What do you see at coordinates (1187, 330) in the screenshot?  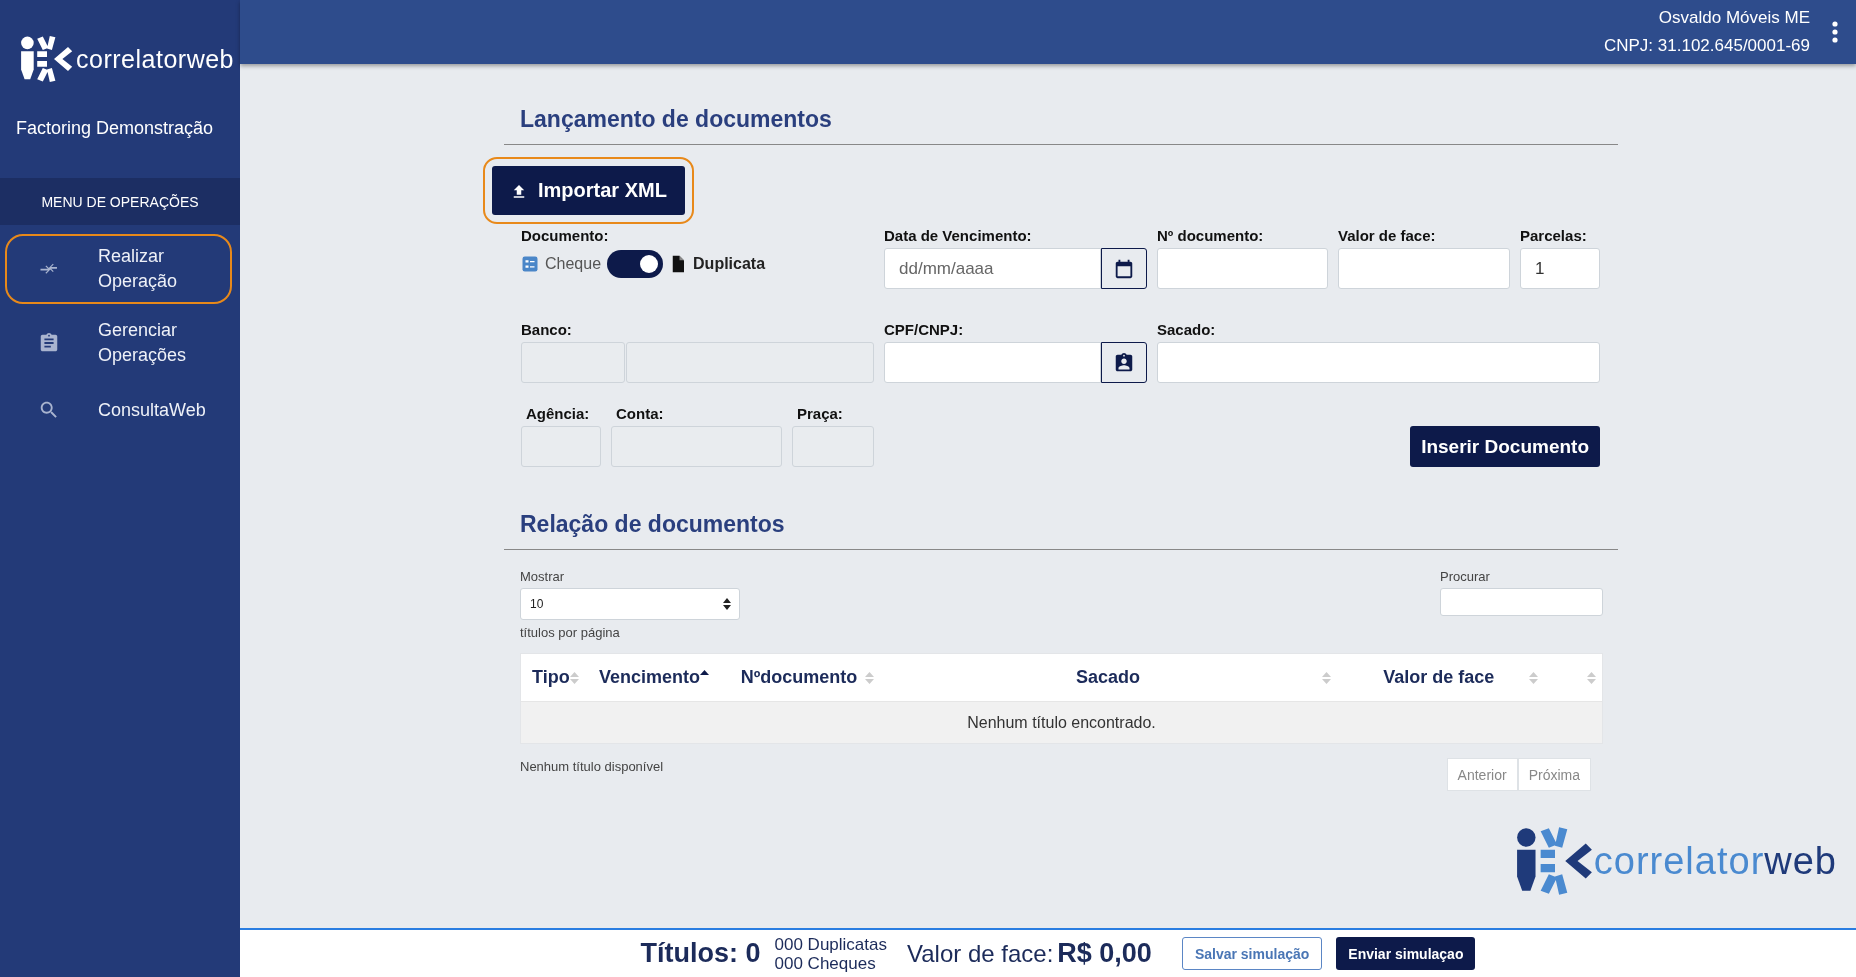 I see `field-label: Sacado:` at bounding box center [1187, 330].